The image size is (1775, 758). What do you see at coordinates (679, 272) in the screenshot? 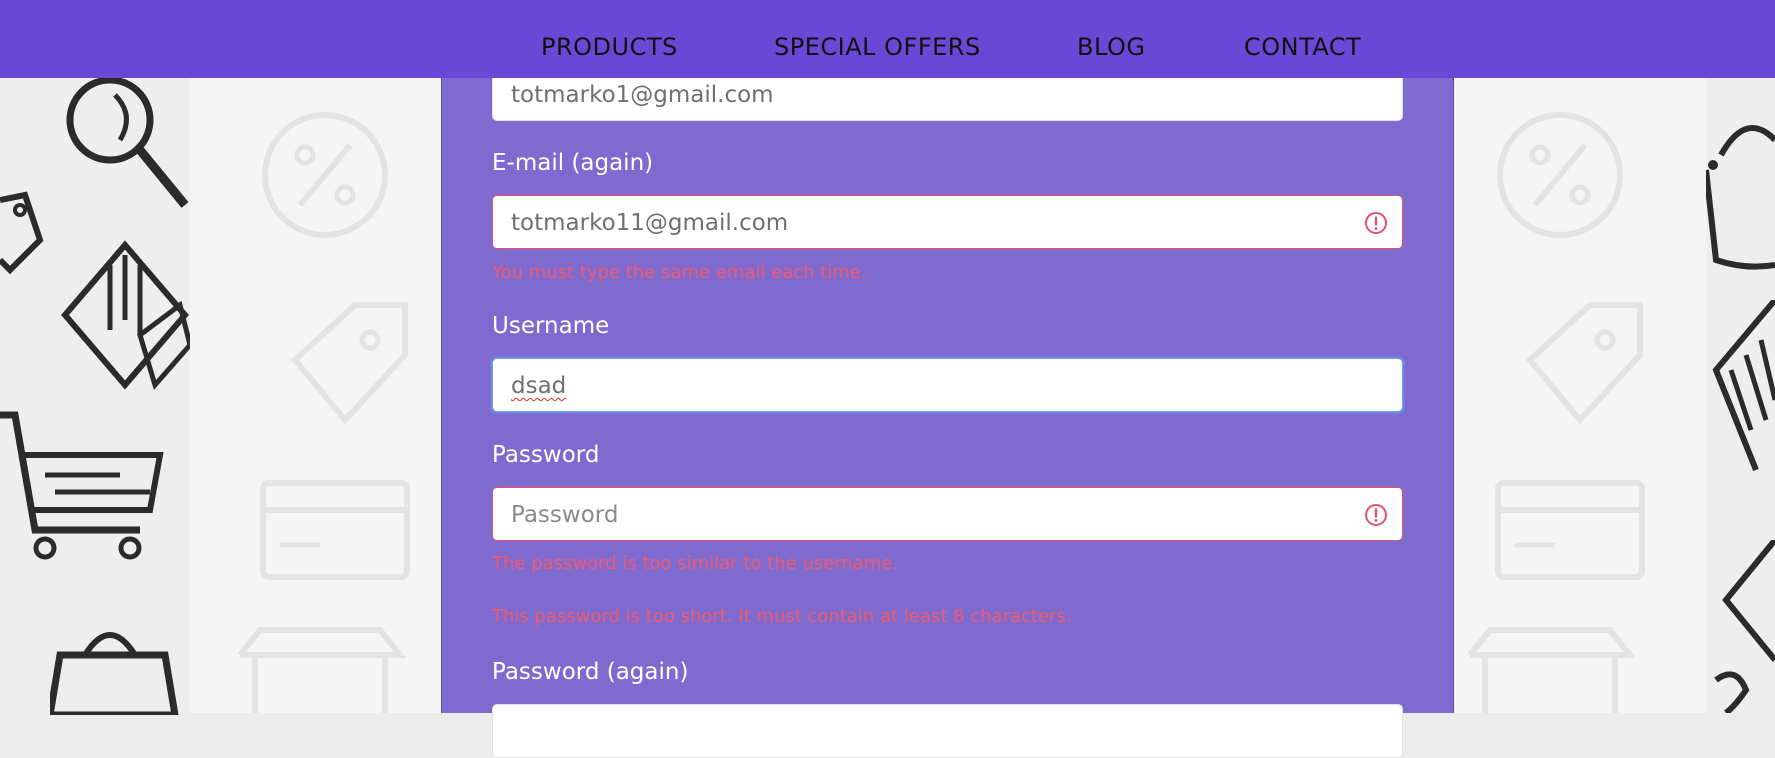
I see `email-again-error: You must type the same email each time.` at bounding box center [679, 272].